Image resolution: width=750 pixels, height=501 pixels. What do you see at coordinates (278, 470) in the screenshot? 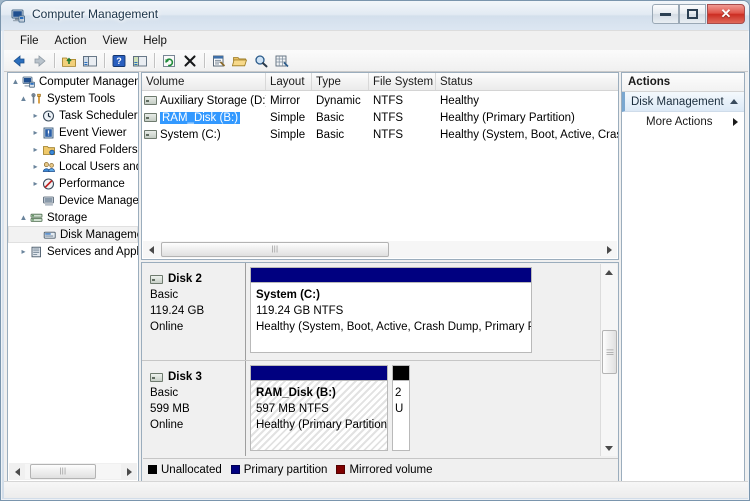
I see `legend-item-primary-partition: Primary partition` at bounding box center [278, 470].